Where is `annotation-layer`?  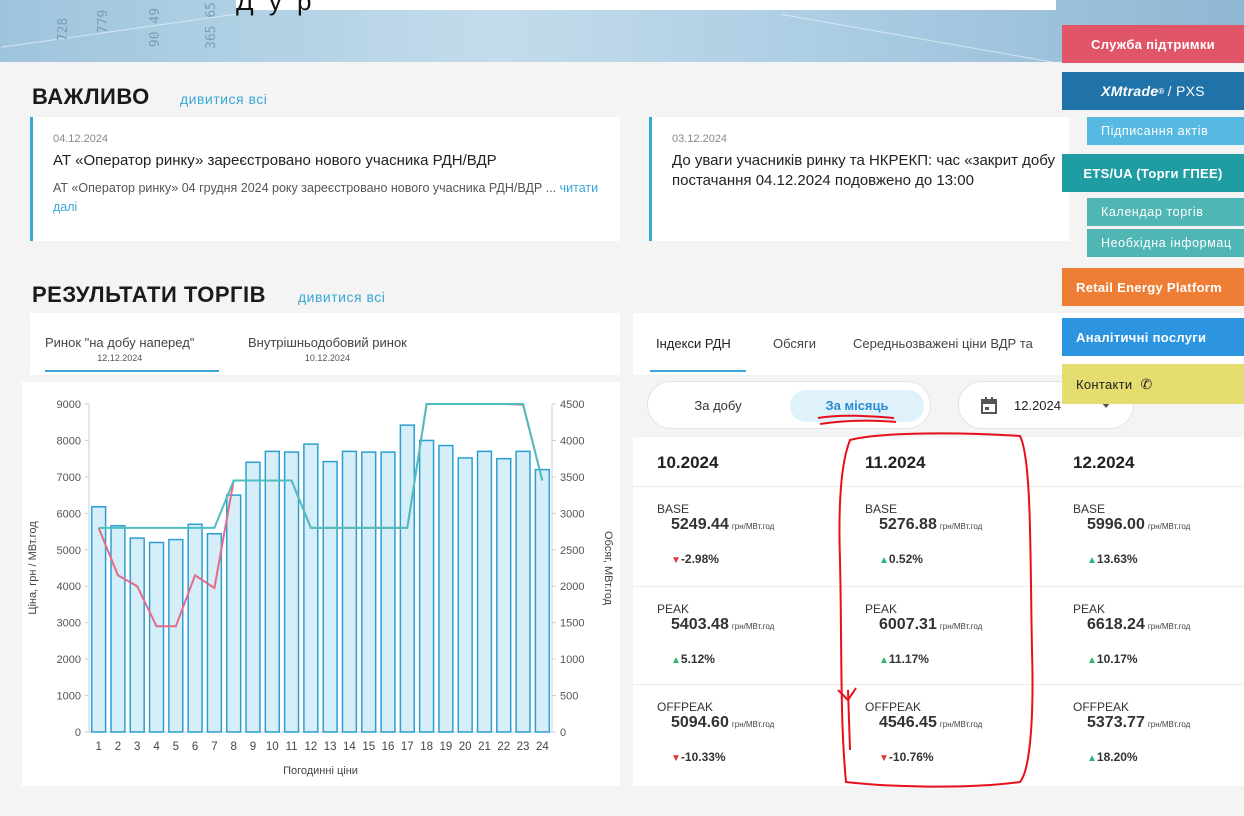 annotation-layer is located at coordinates (925, 601).